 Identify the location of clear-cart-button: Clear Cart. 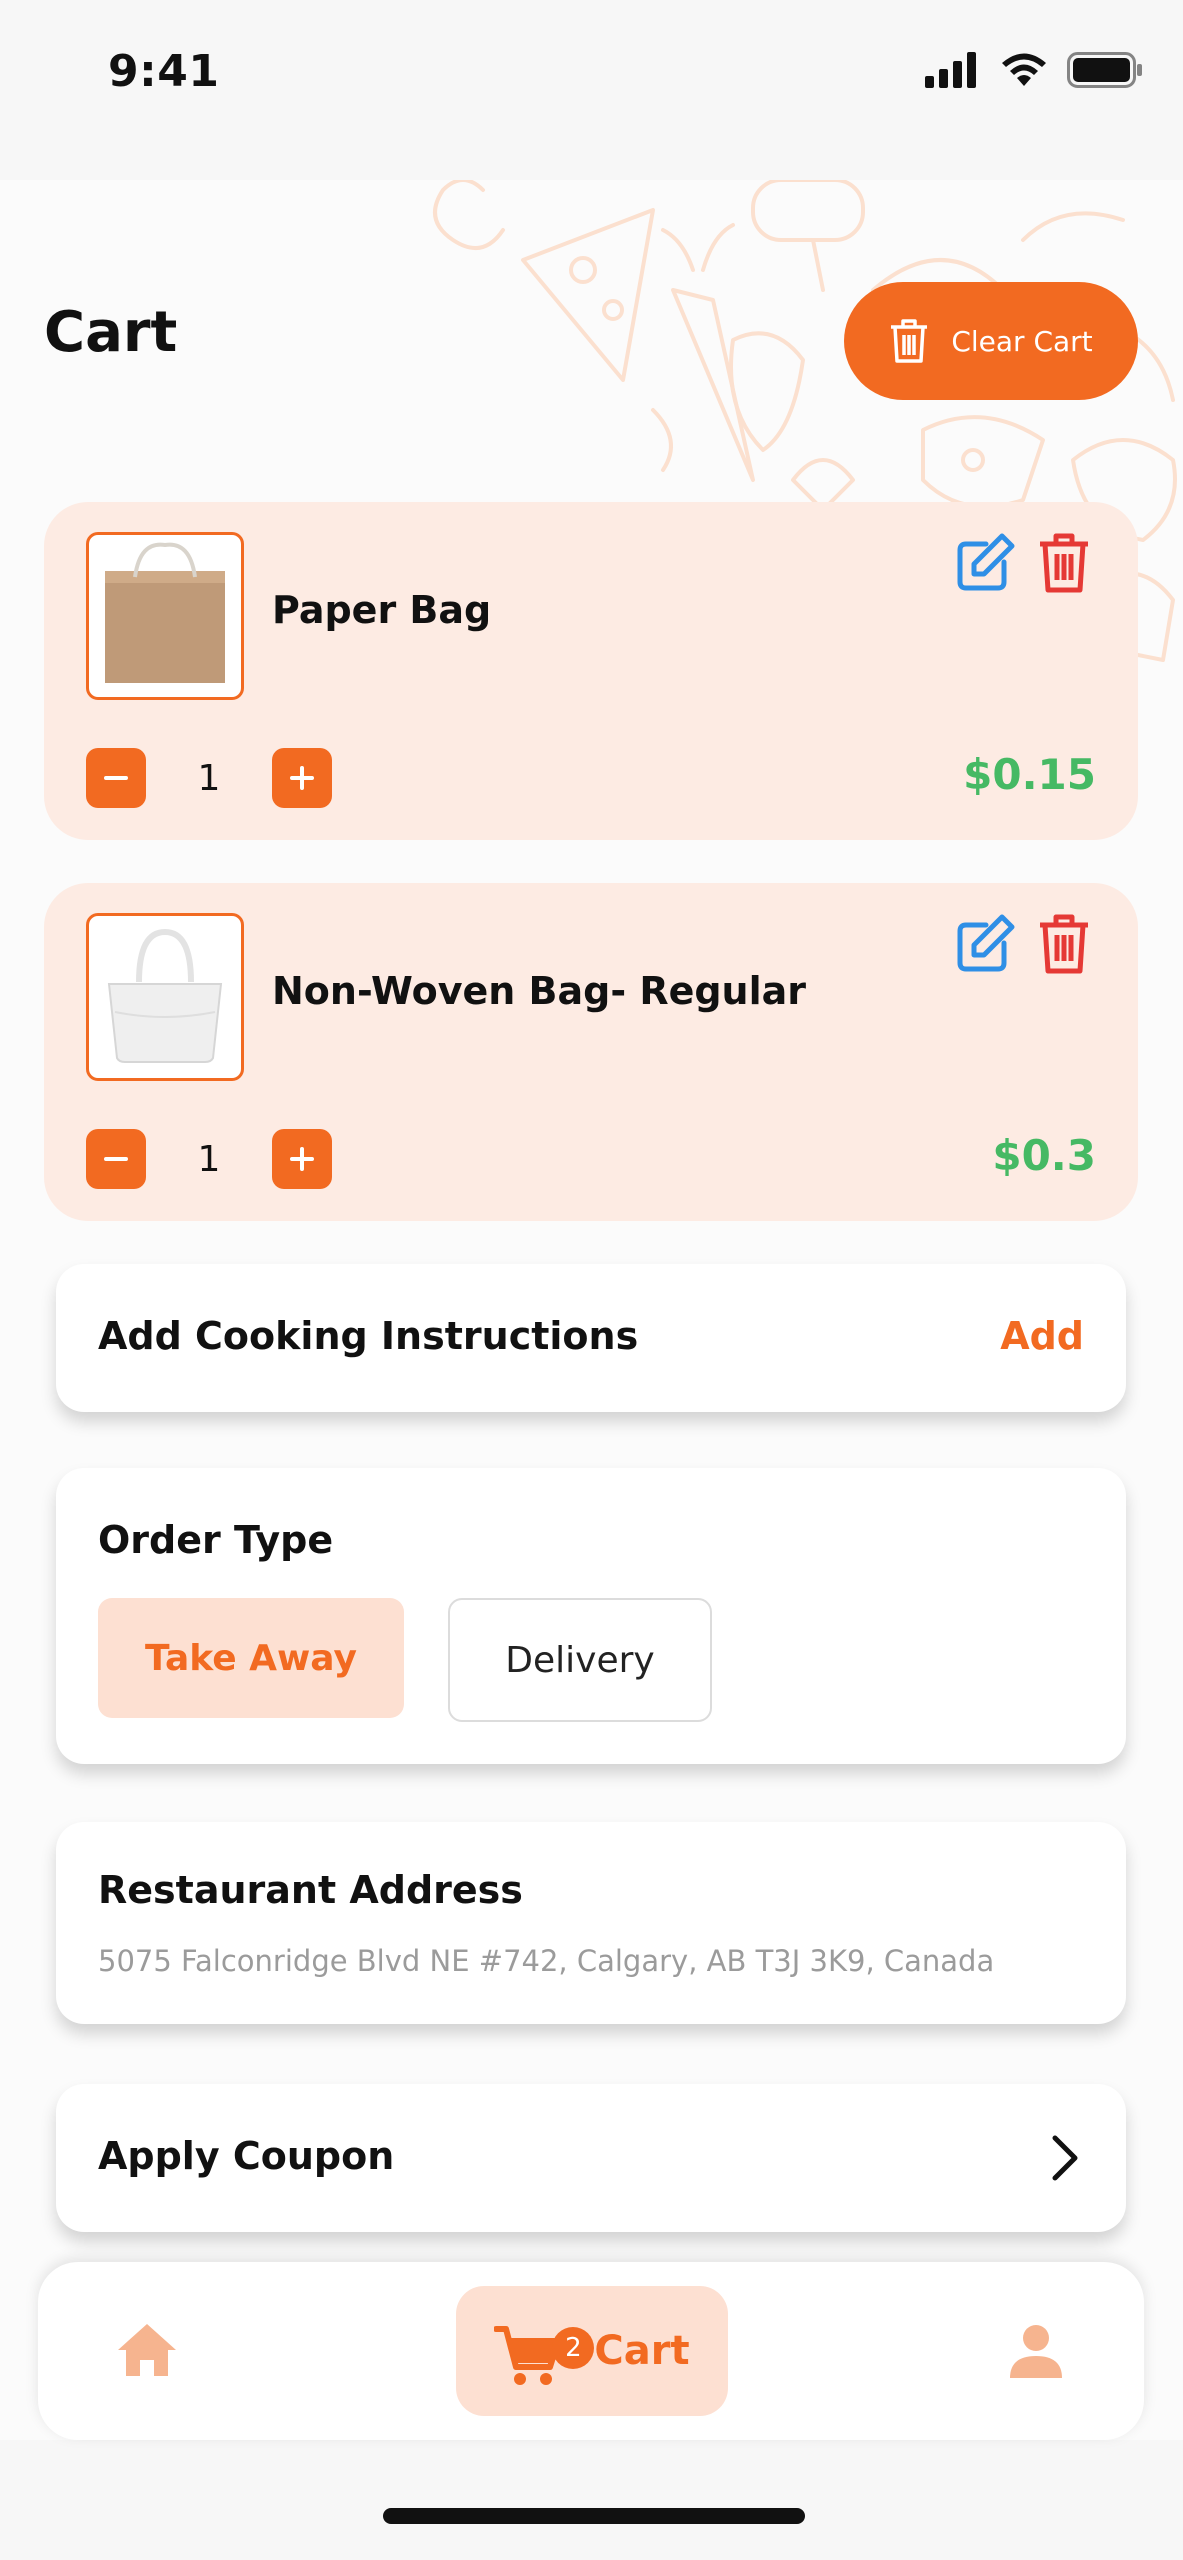
(991, 341).